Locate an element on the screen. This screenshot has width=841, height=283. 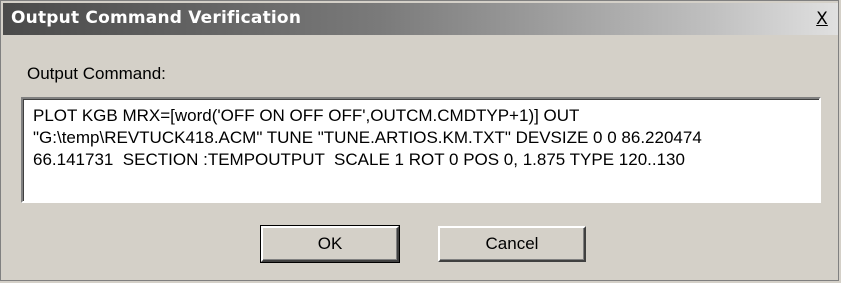
ok-button: OK is located at coordinates (330, 244).